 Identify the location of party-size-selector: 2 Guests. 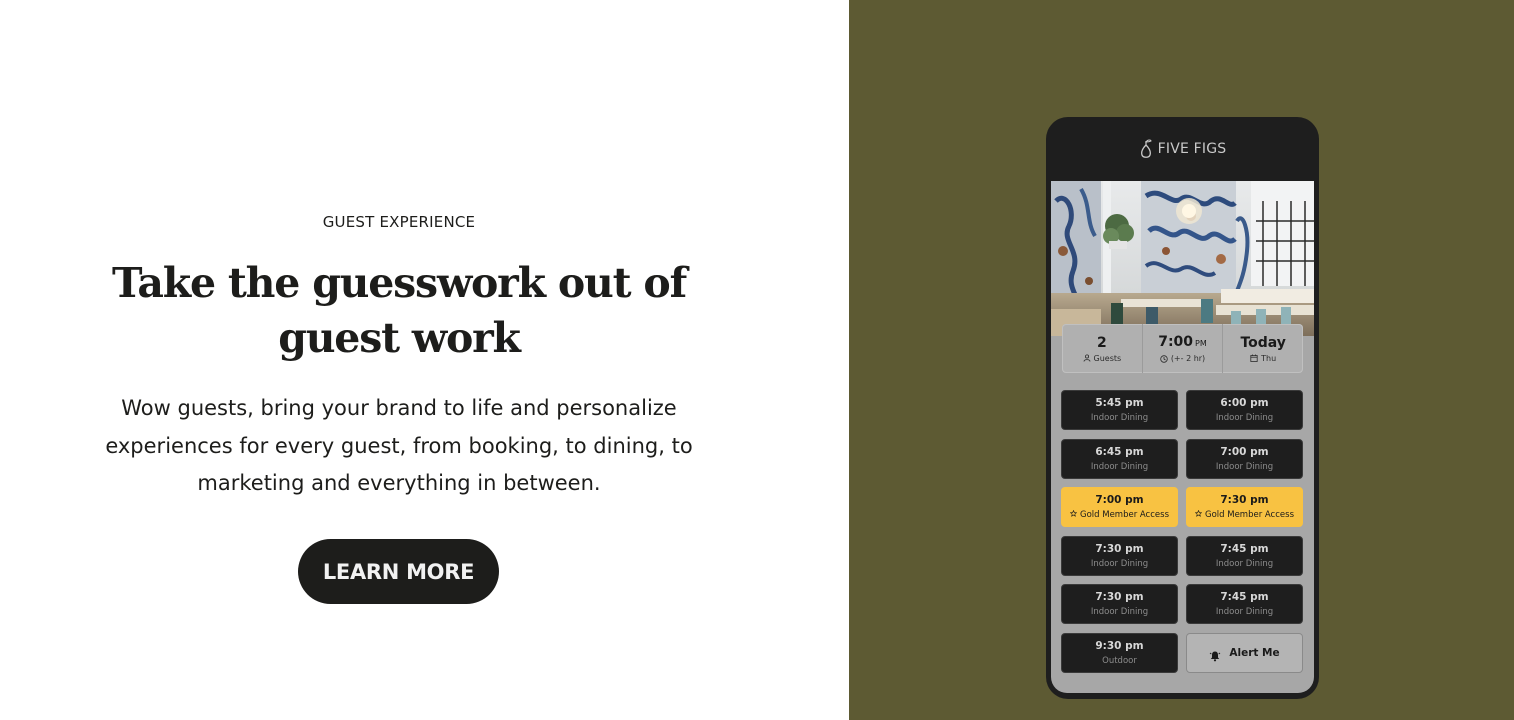
(1102, 348).